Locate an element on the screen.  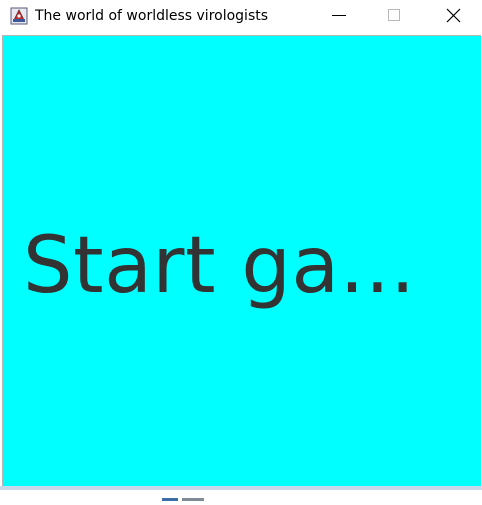
maximize-icon is located at coordinates (394, 15).